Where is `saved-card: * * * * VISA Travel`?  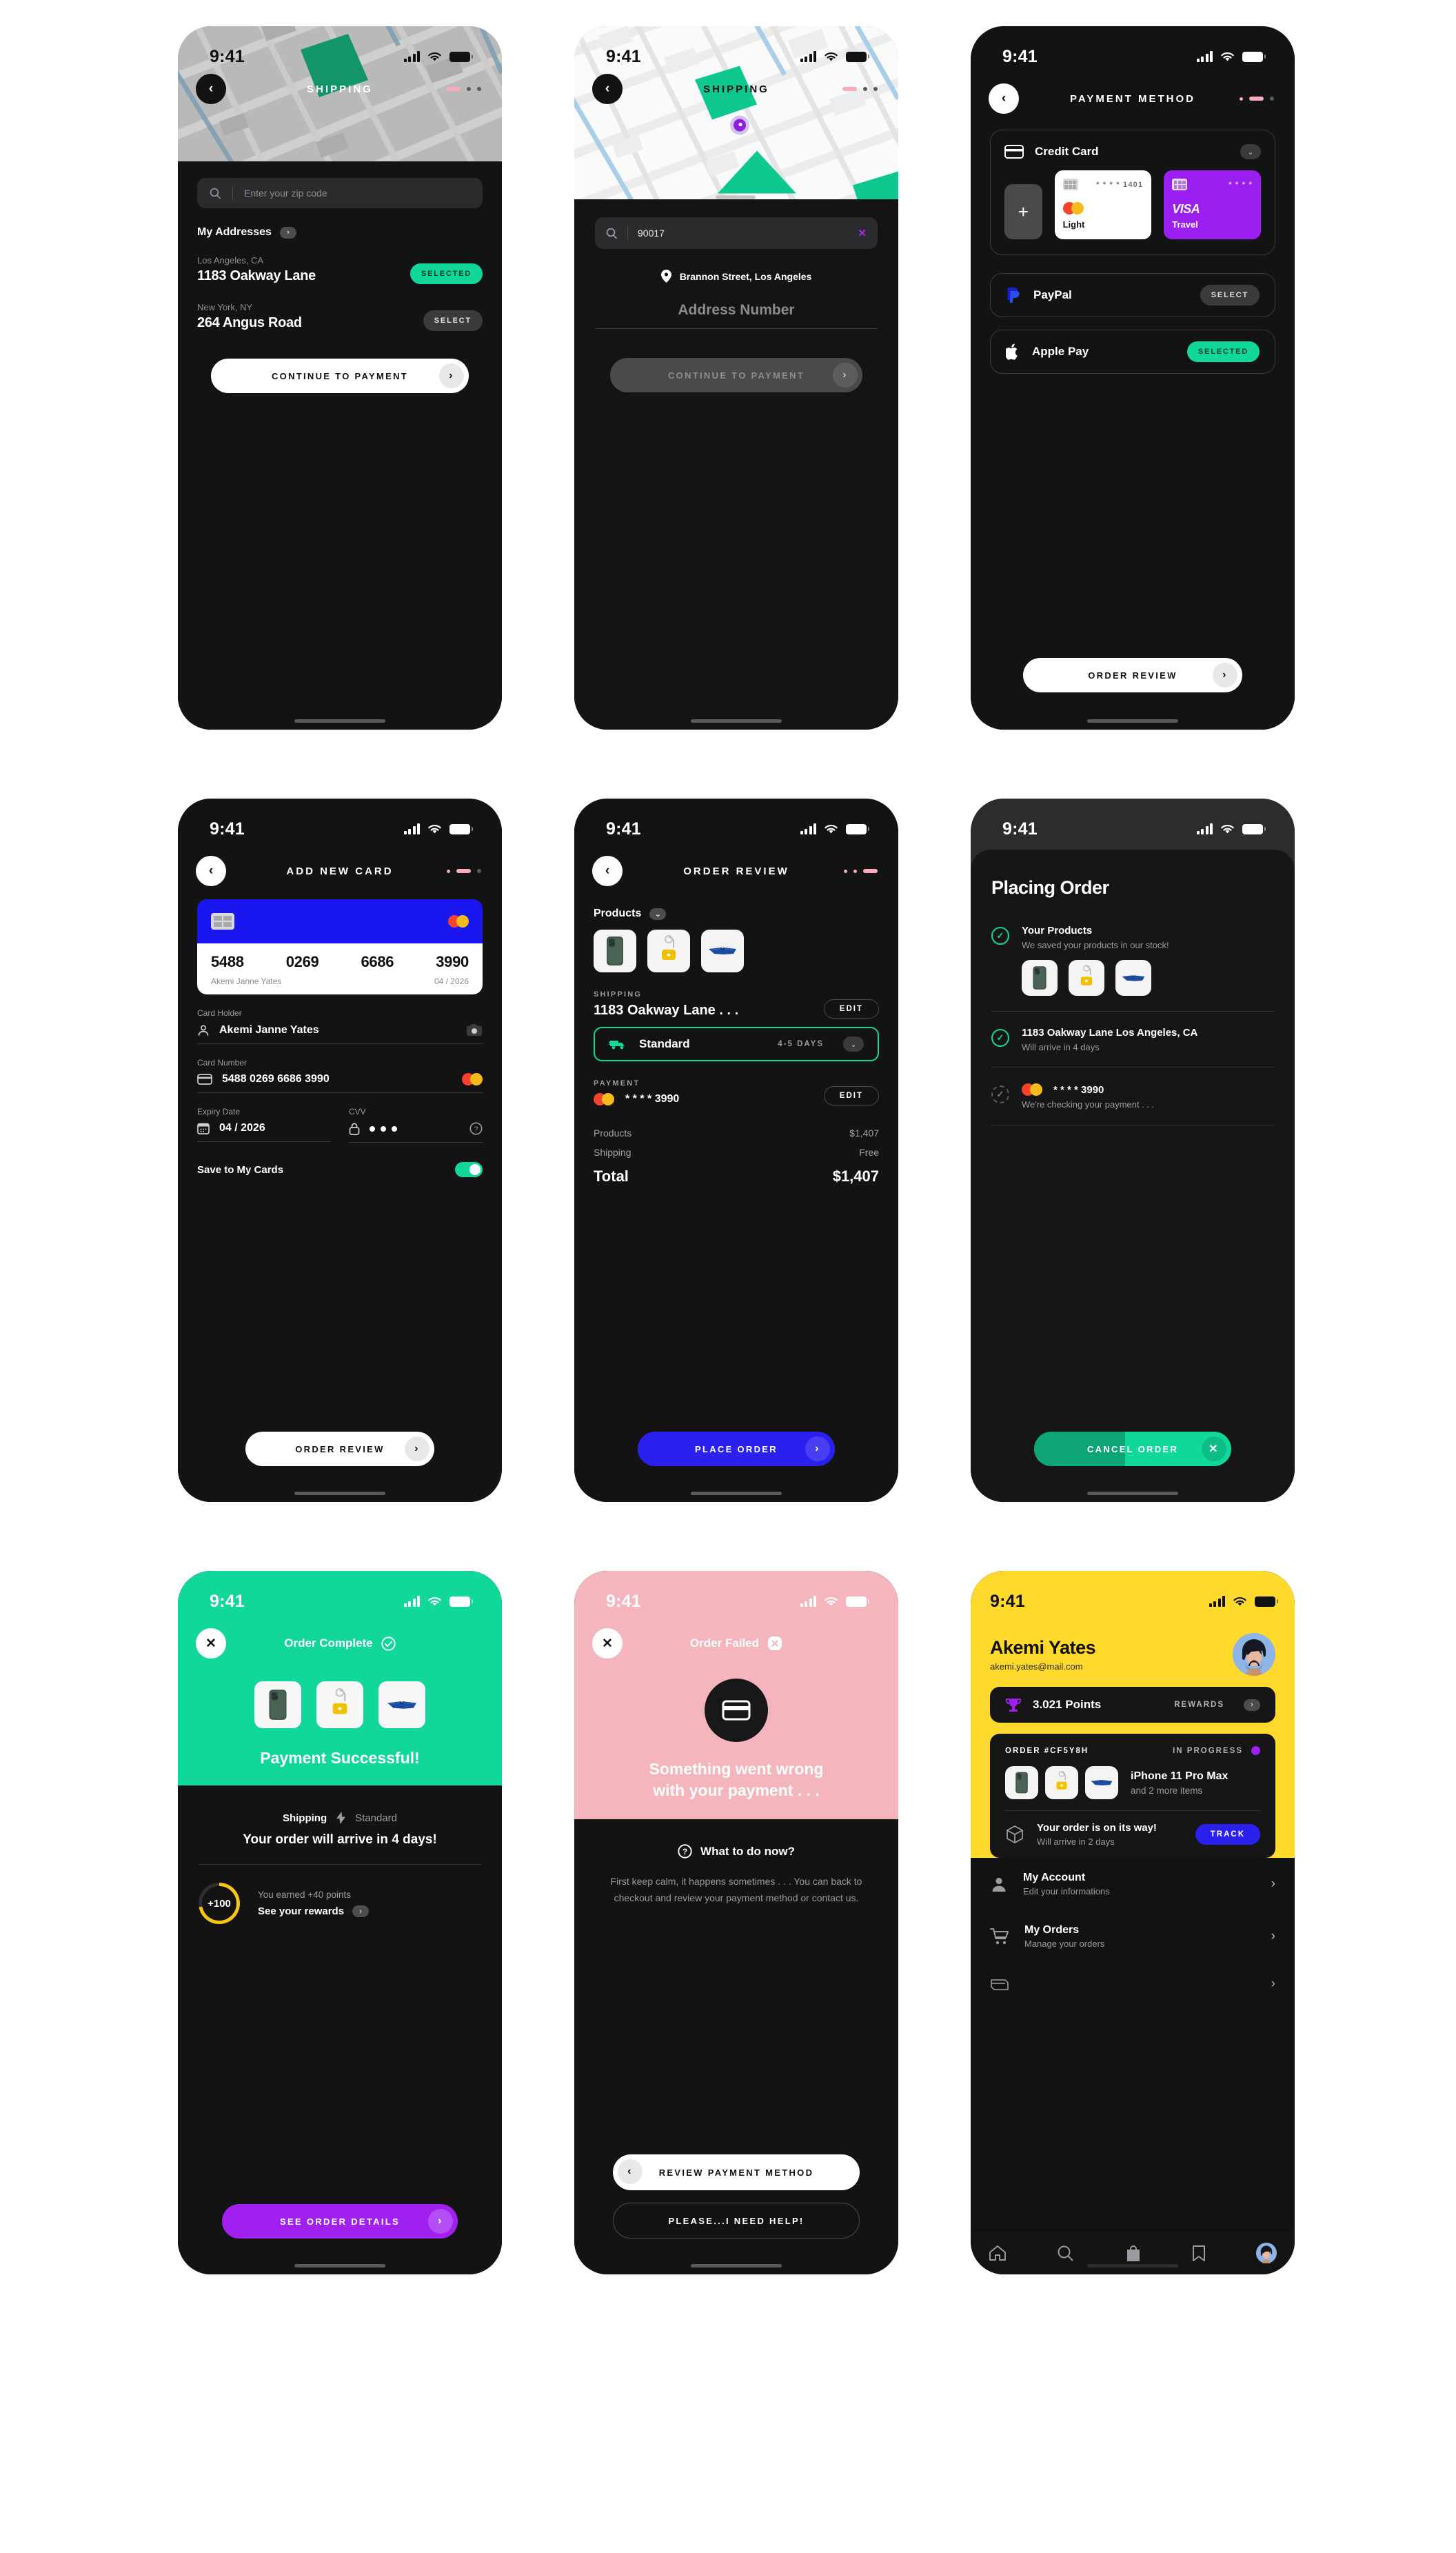 saved-card: * * * * VISA Travel is located at coordinates (1212, 204).